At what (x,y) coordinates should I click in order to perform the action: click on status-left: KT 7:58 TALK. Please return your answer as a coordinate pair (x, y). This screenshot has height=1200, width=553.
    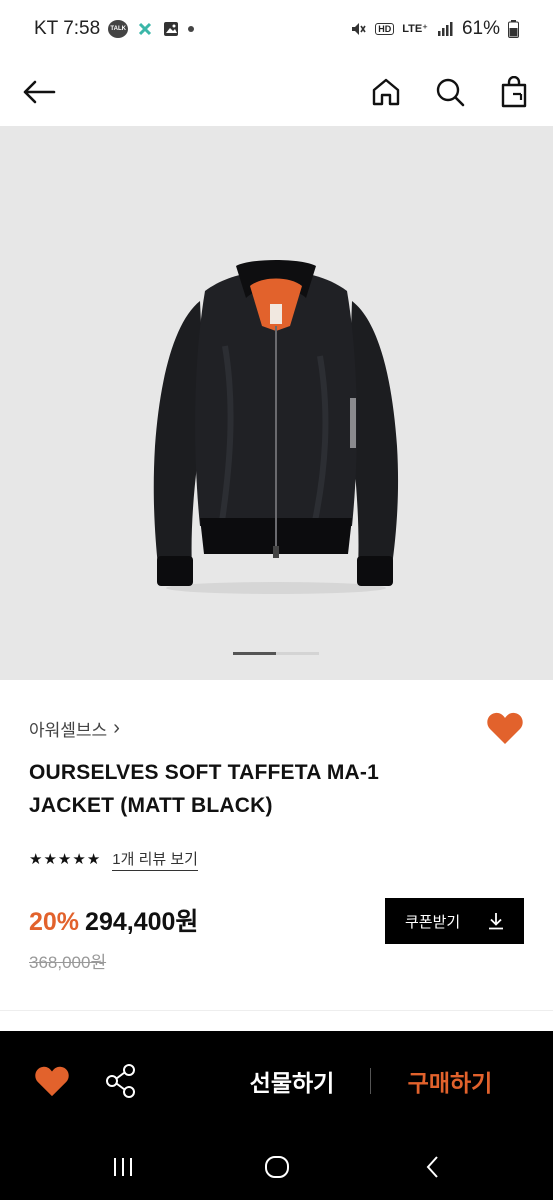
    Looking at the image, I should click on (114, 29).